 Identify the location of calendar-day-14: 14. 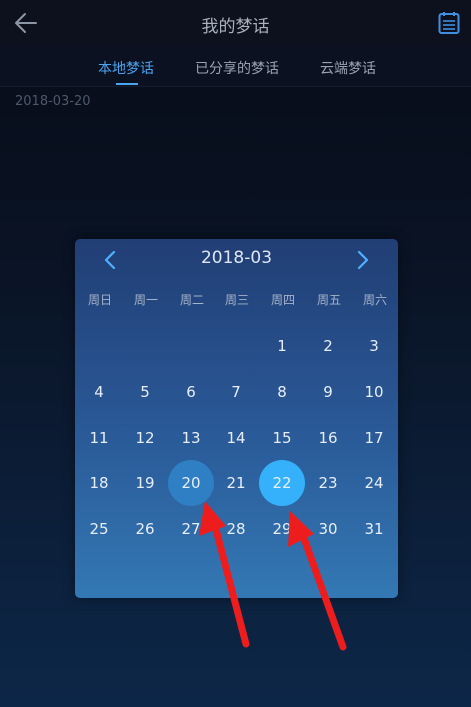
(236, 438).